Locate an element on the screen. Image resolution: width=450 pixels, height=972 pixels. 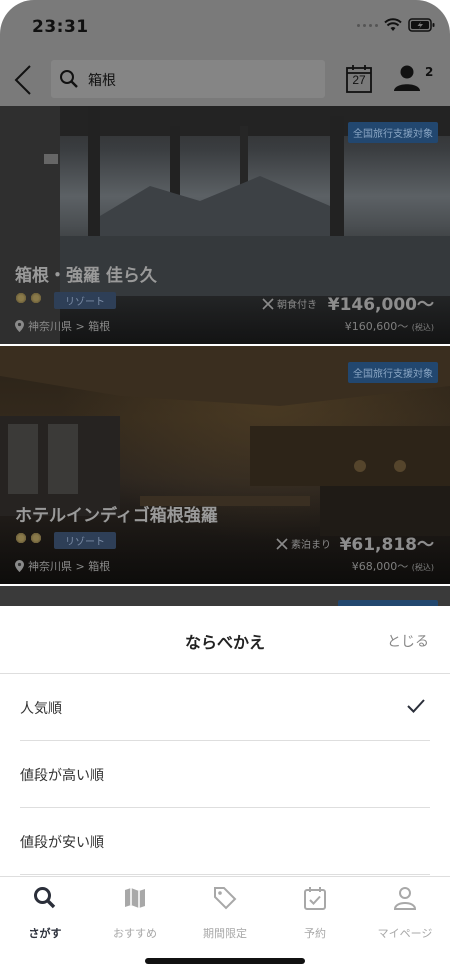
tab-label: さがす is located at coordinates (45, 933).